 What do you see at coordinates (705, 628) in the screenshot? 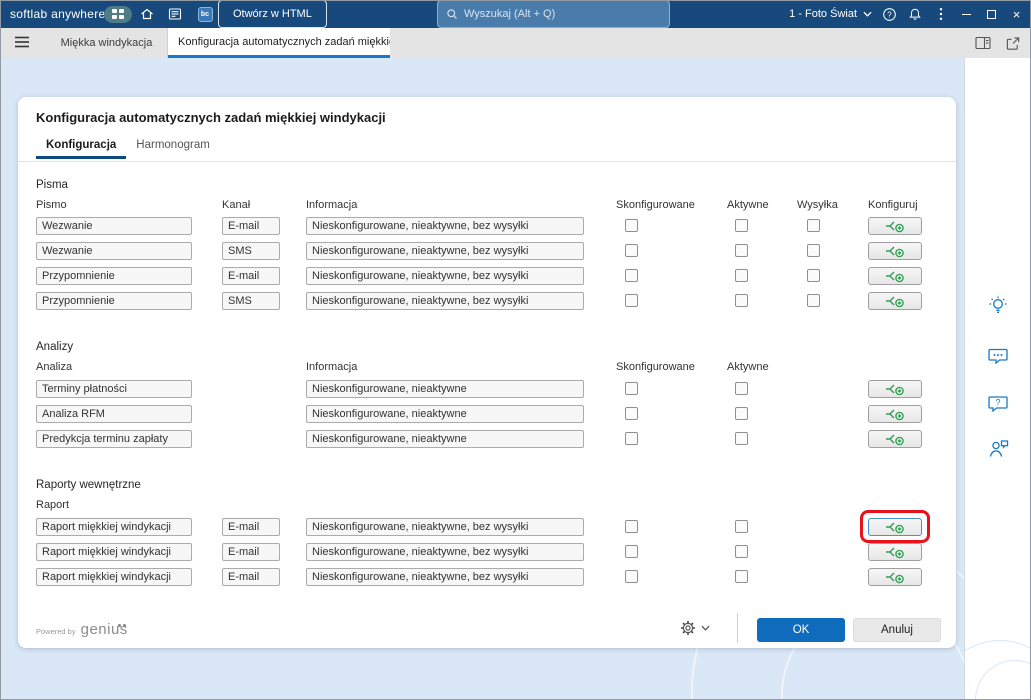
I see `chevron-down-icon` at bounding box center [705, 628].